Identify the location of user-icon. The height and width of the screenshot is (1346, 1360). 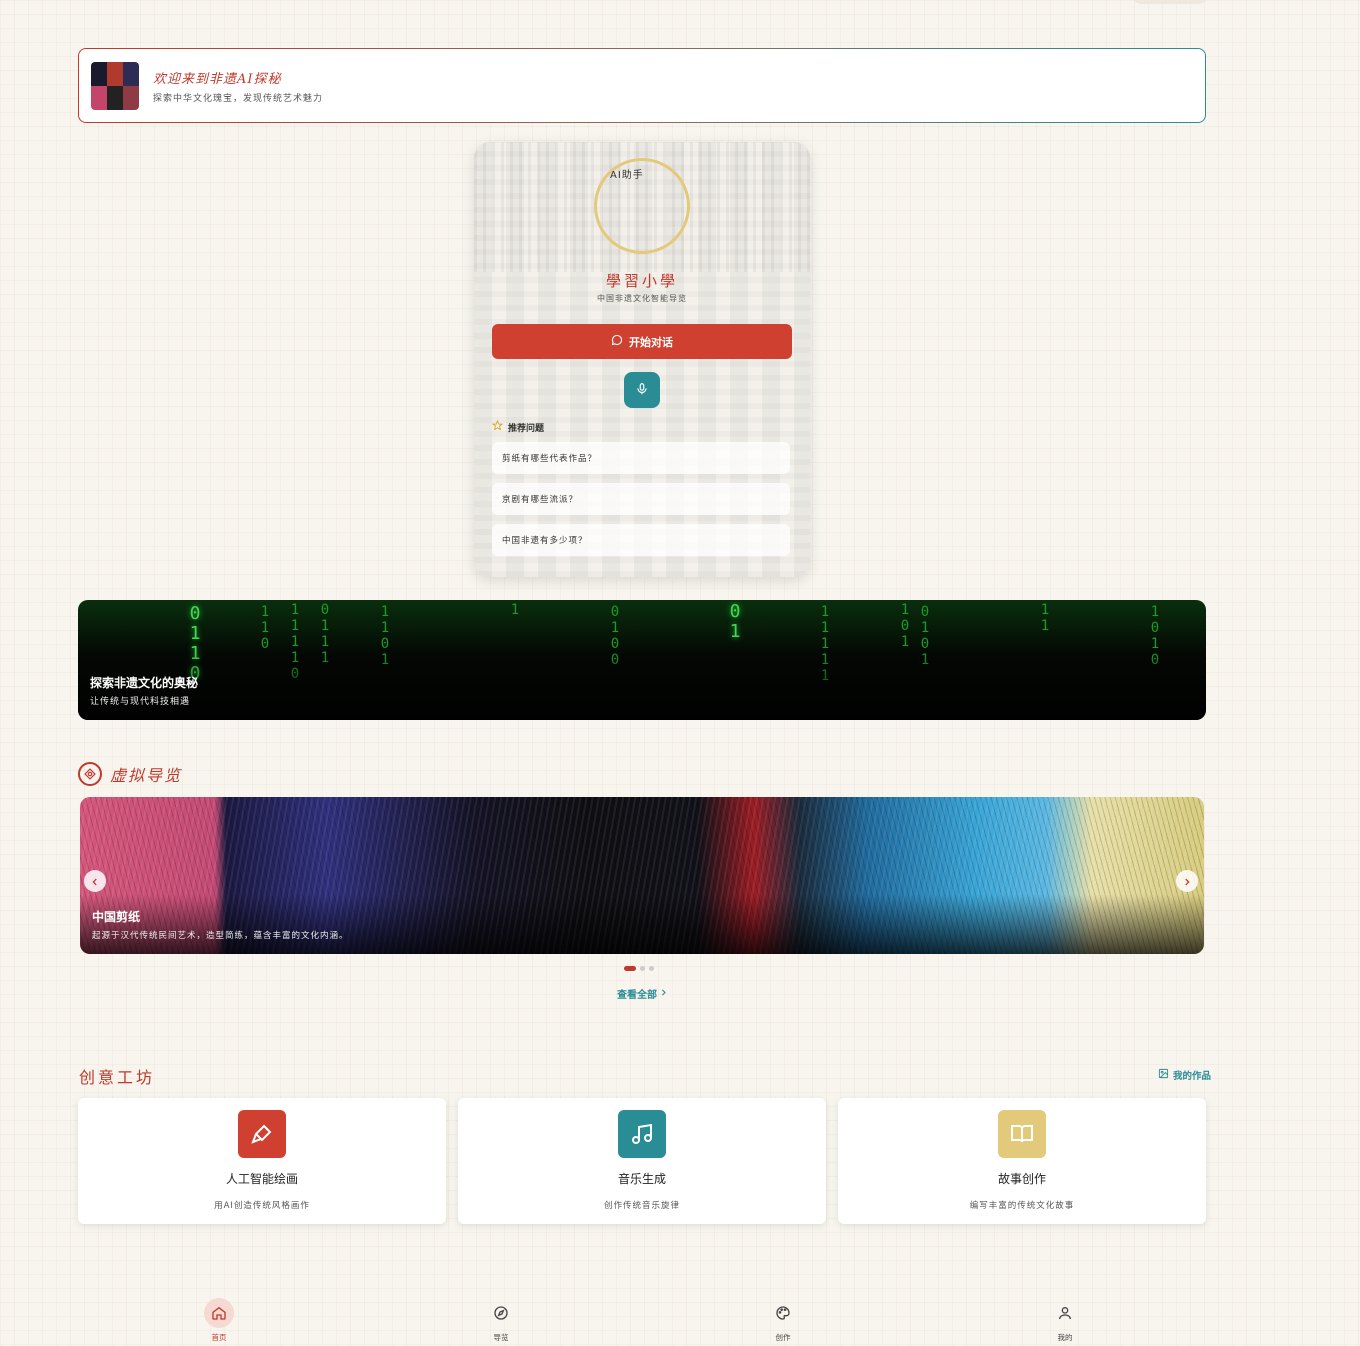
(1065, 1313).